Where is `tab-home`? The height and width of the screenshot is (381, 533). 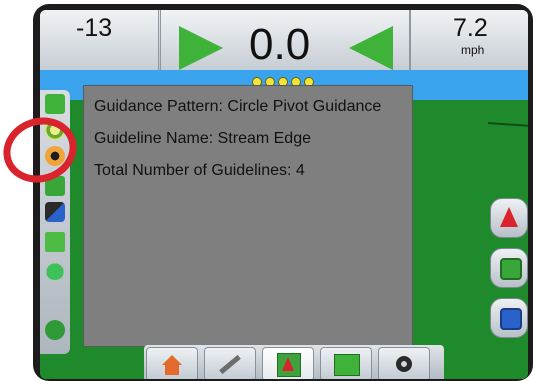 tab-home is located at coordinates (172, 363).